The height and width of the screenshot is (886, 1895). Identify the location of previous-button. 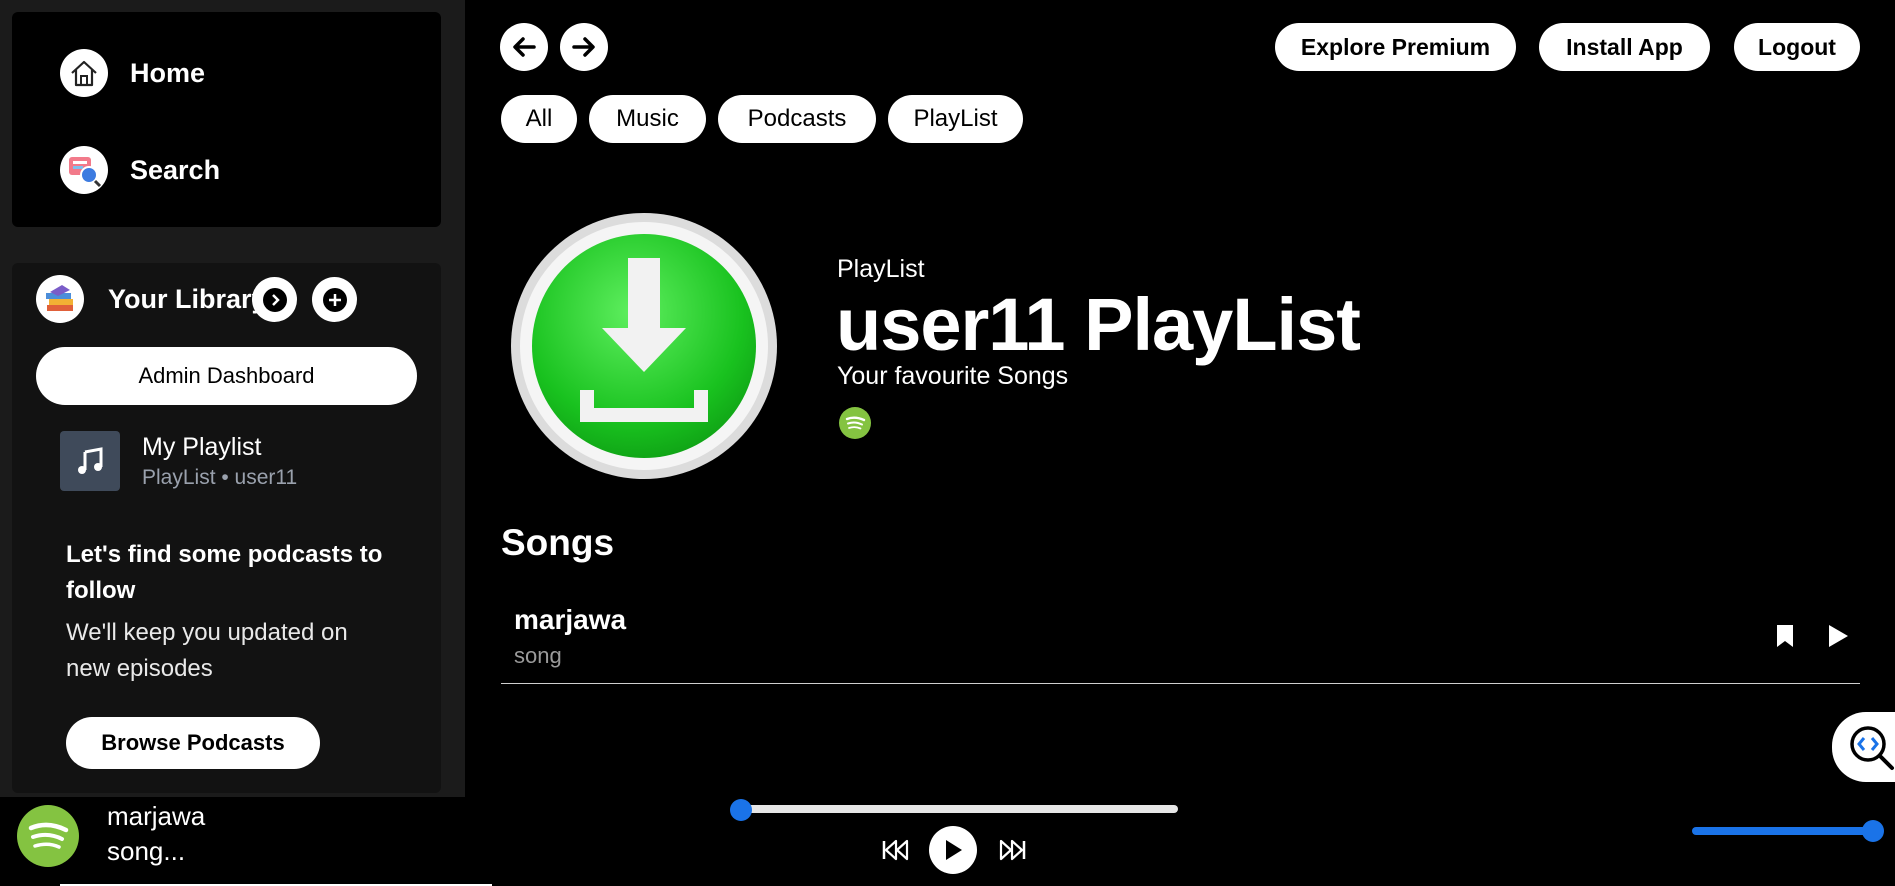
(895, 850).